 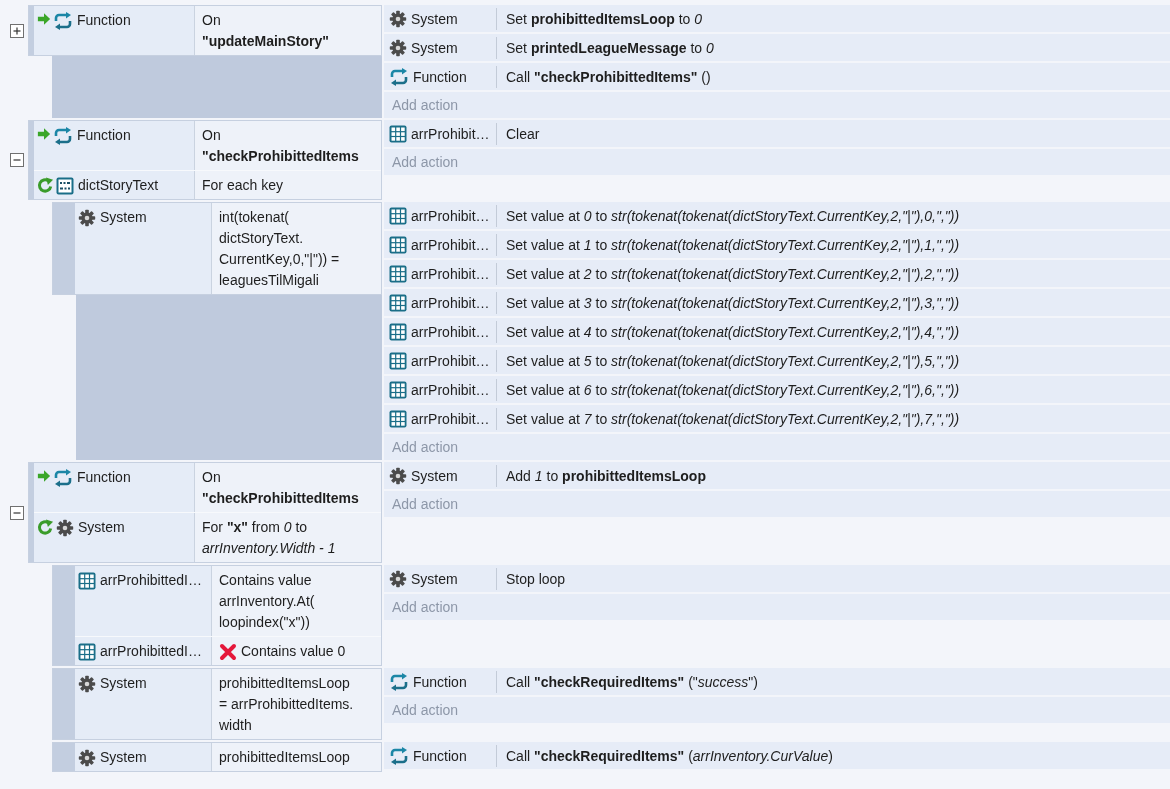 I want to click on action-text: Set value at 7 to str(tokenat(tokenat(dictStoryText.CurrentKey,2,"|"),7,",")), so click(x=732, y=418).